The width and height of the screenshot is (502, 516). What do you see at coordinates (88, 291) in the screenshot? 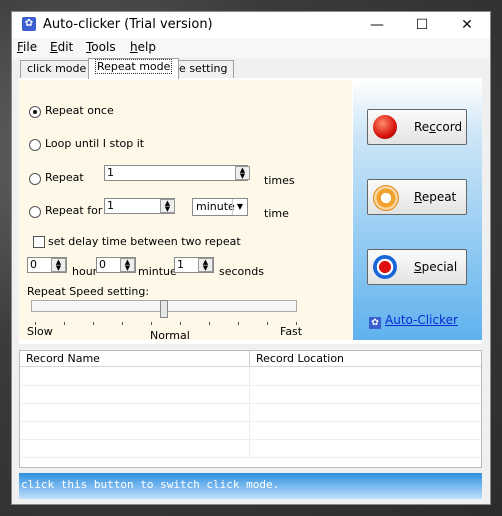
I see `speed-setting-label: Repeat Speed setting:` at bounding box center [88, 291].